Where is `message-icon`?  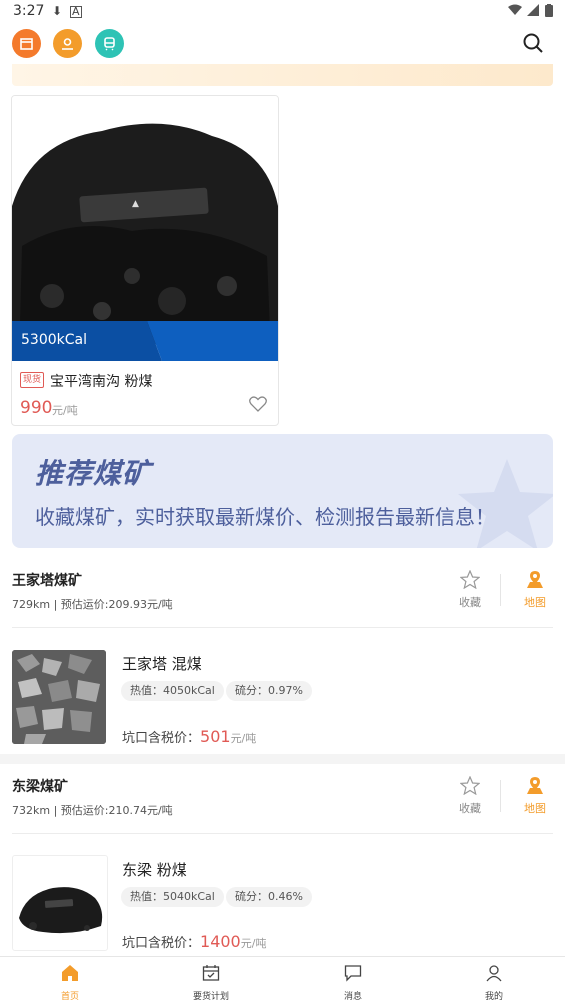
message-icon is located at coordinates (353, 973).